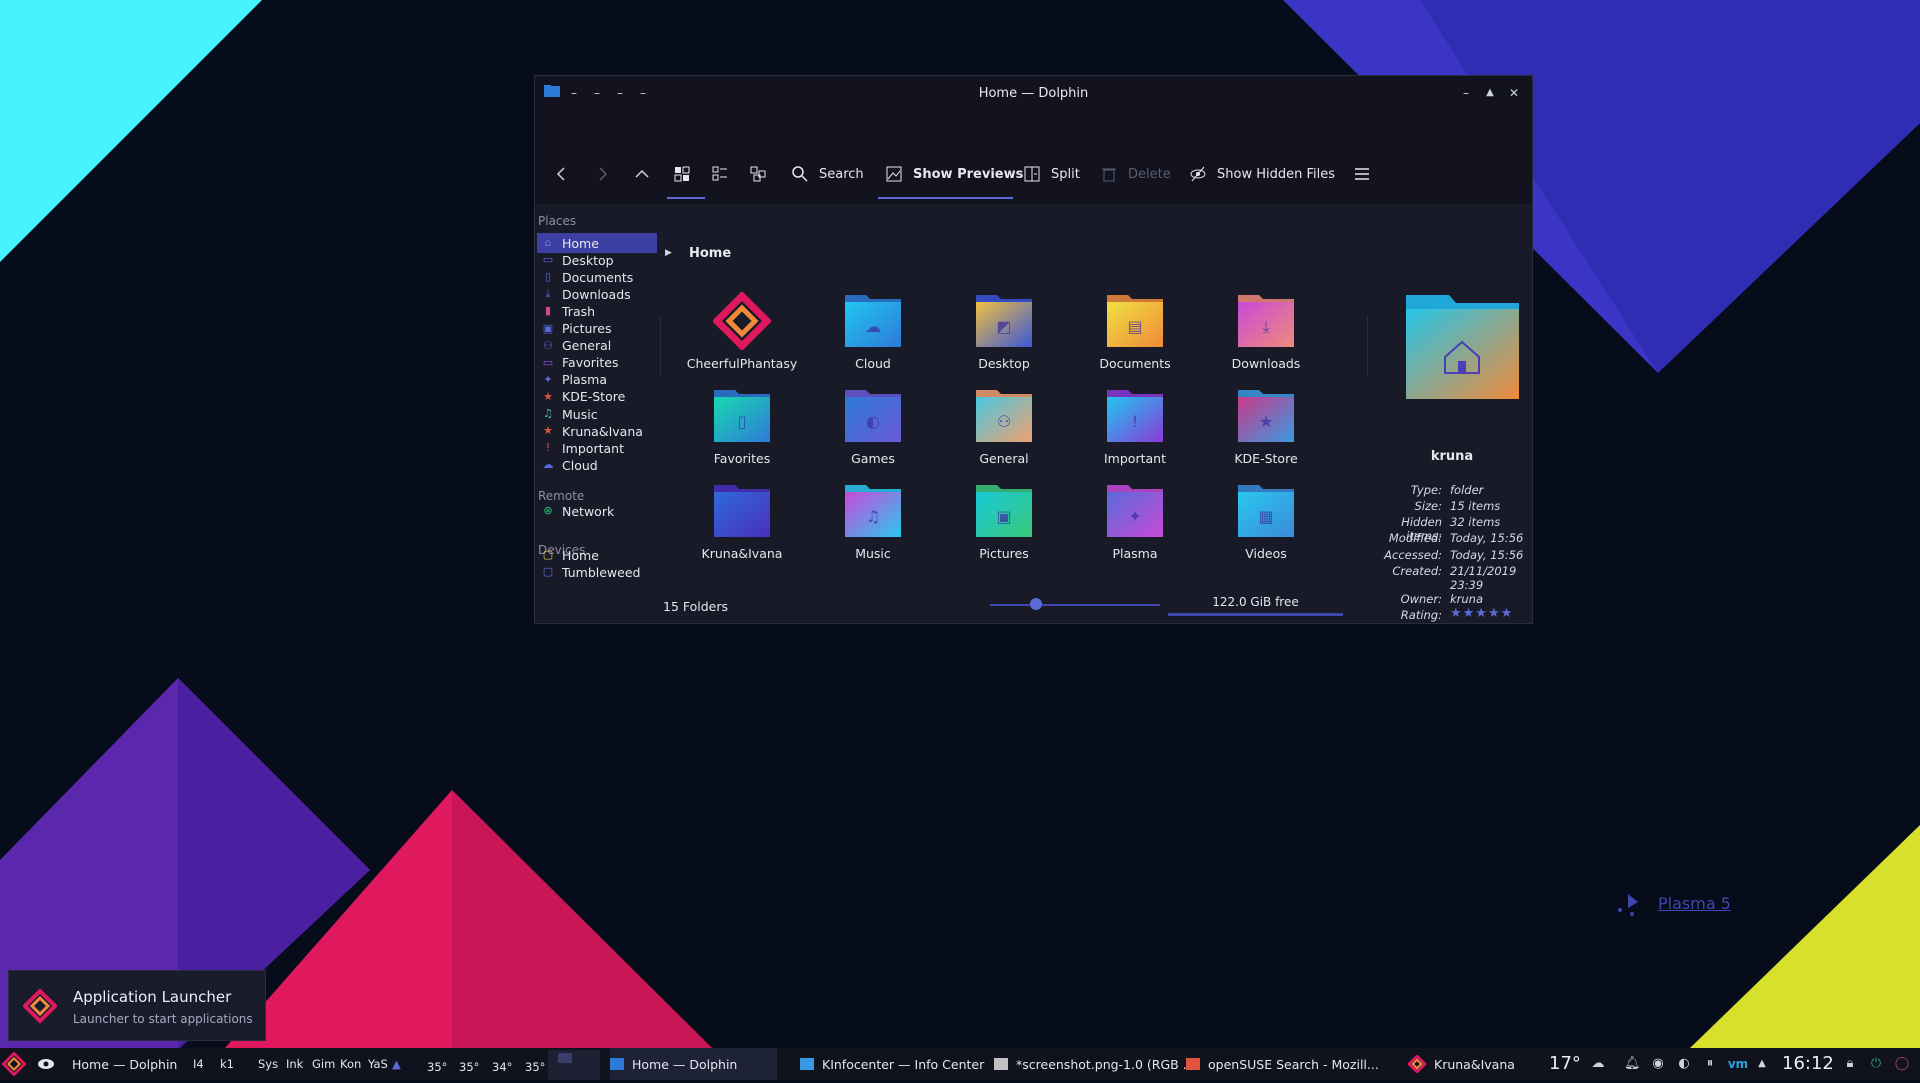 The height and width of the screenshot is (1083, 1920). Describe the element at coordinates (502, 1067) in the screenshot. I see `temperature-34: 34°` at that location.